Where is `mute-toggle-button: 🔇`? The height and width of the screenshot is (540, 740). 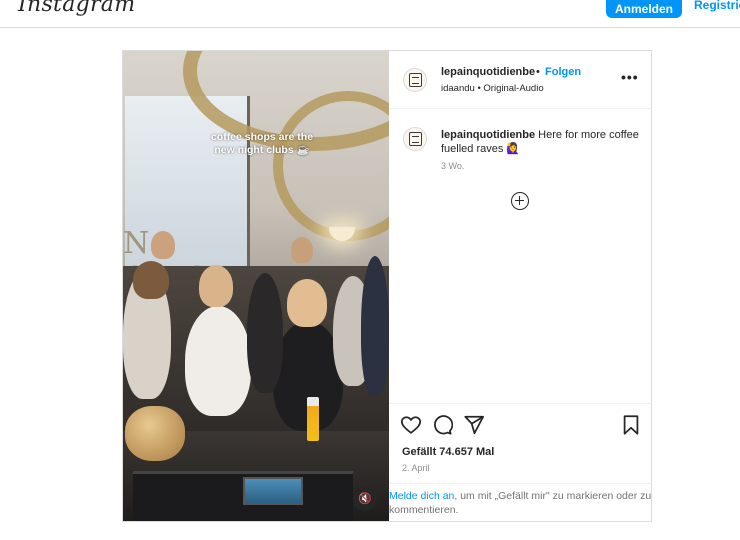
mute-toggle-button: 🔇 is located at coordinates (365, 499).